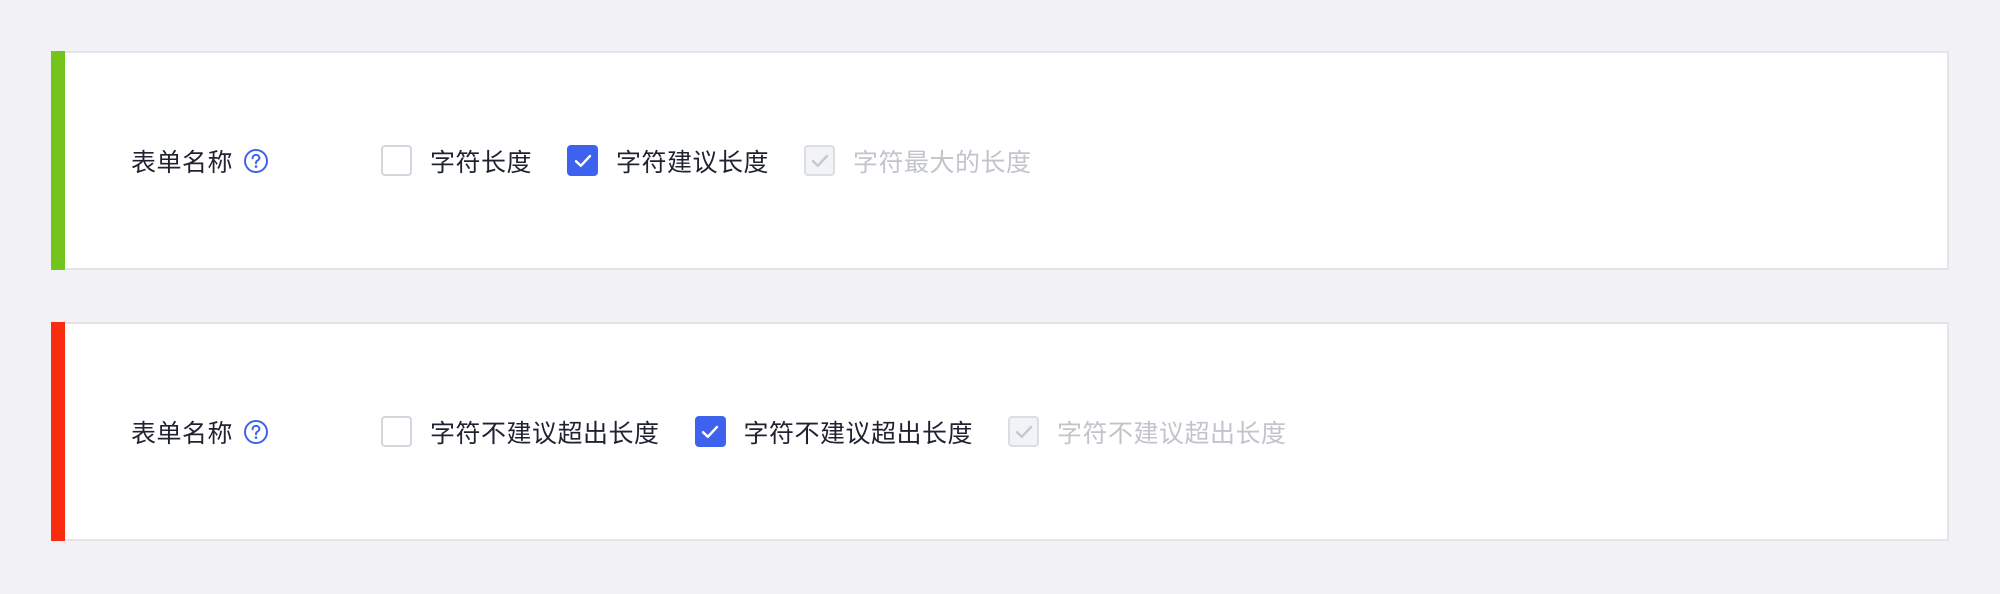 This screenshot has width=2000, height=594. What do you see at coordinates (942, 162) in the screenshot?
I see `checkbox-label-disabled: 字符最大的长度` at bounding box center [942, 162].